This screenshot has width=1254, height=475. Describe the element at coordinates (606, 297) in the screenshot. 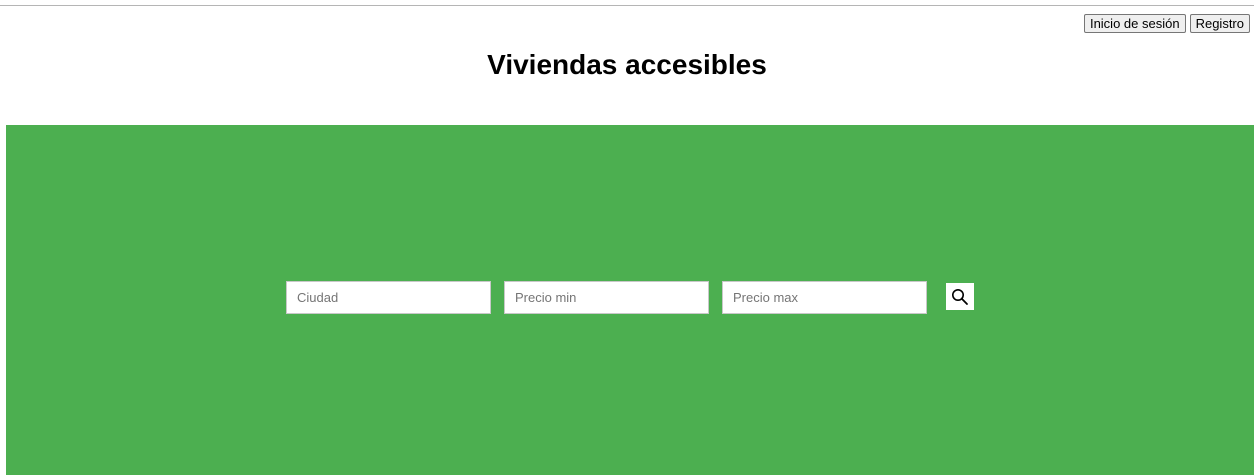

I see `price-min-input` at that location.